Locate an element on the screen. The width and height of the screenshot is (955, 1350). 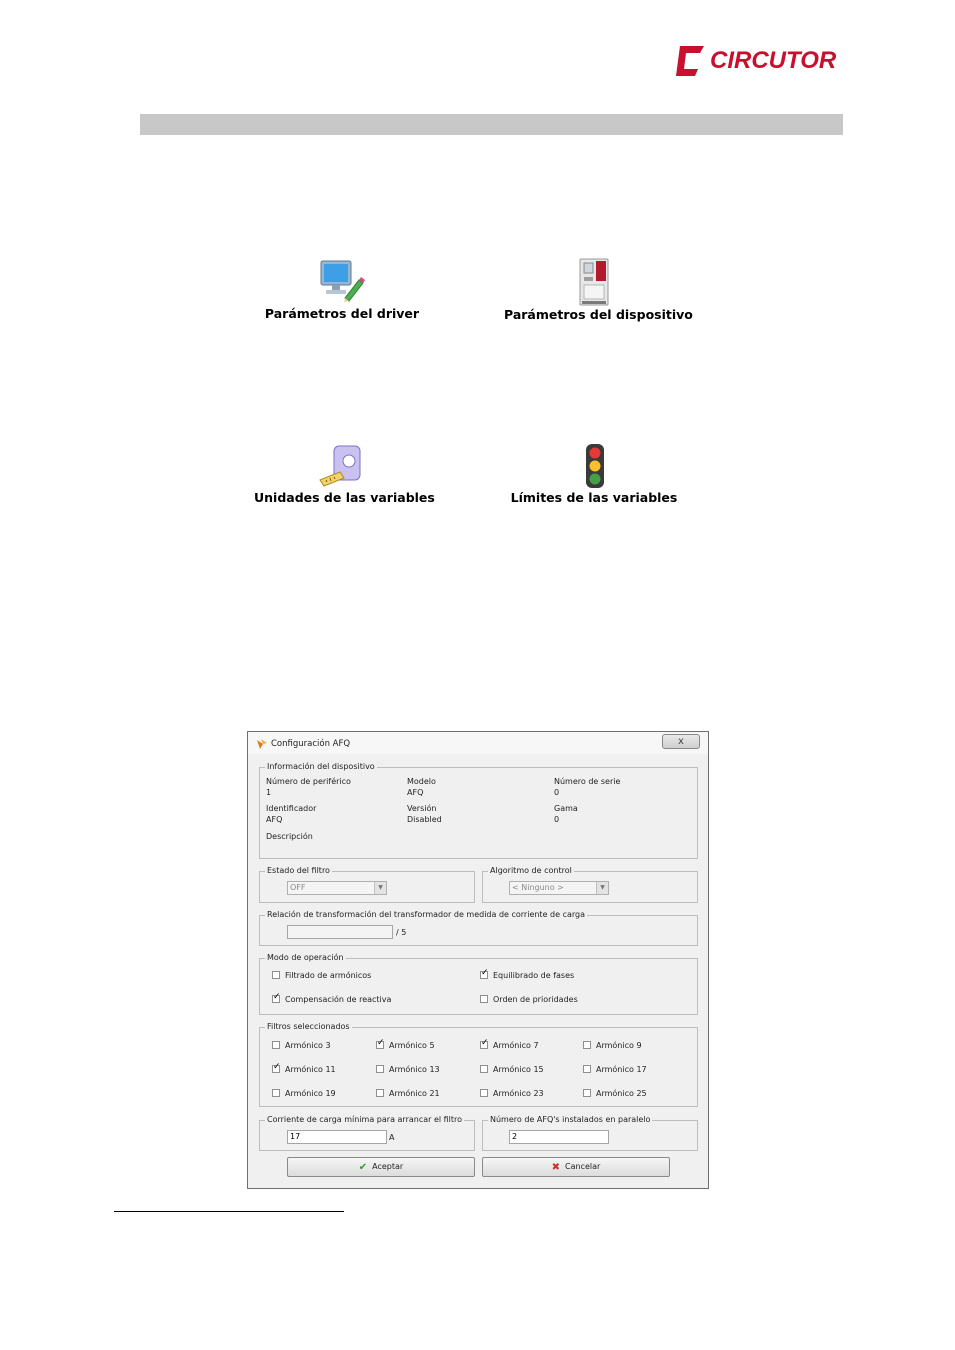
checkbox-label: Armónico 15 is located at coordinates (518, 1069).